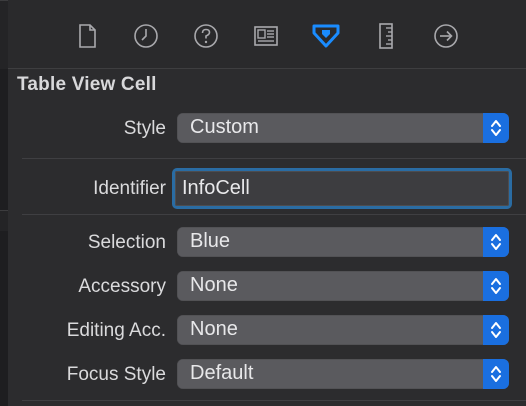 This screenshot has height=406, width=526. I want to click on section-title: Table View Cell, so click(87, 84).